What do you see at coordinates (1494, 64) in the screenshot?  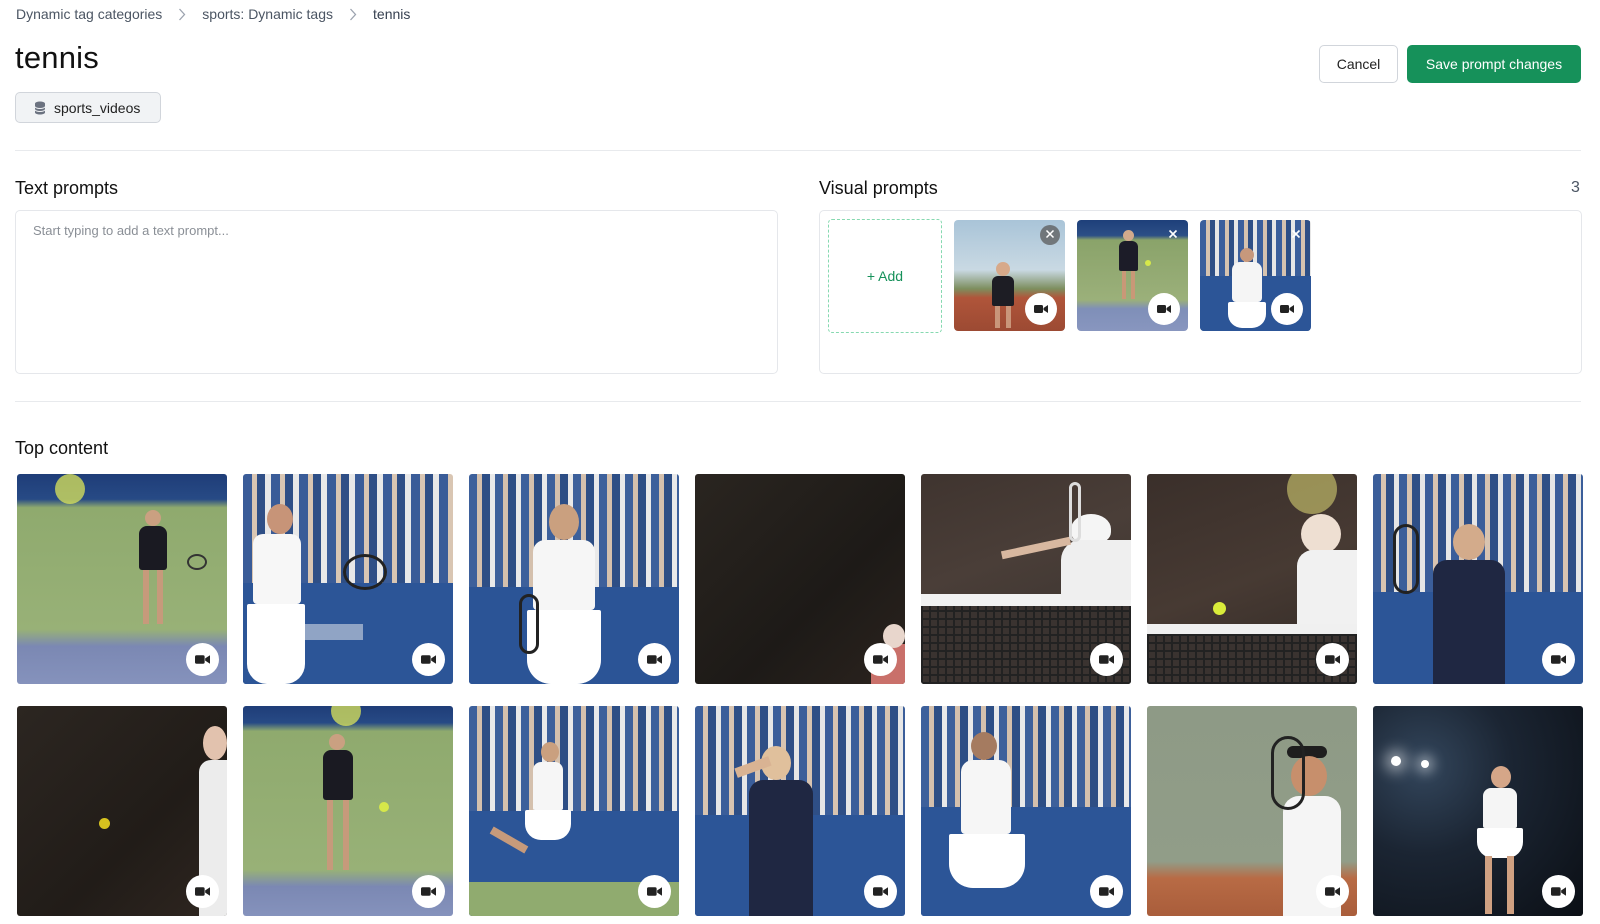 I see `save-prompt-changes-button: Save prompt changes` at bounding box center [1494, 64].